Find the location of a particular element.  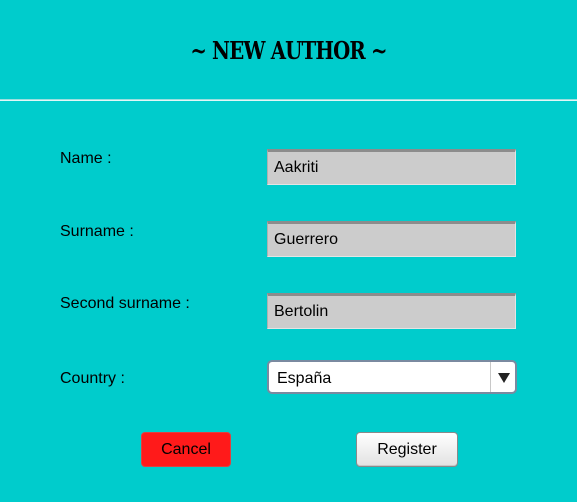

country-label: Country : is located at coordinates (92, 378).